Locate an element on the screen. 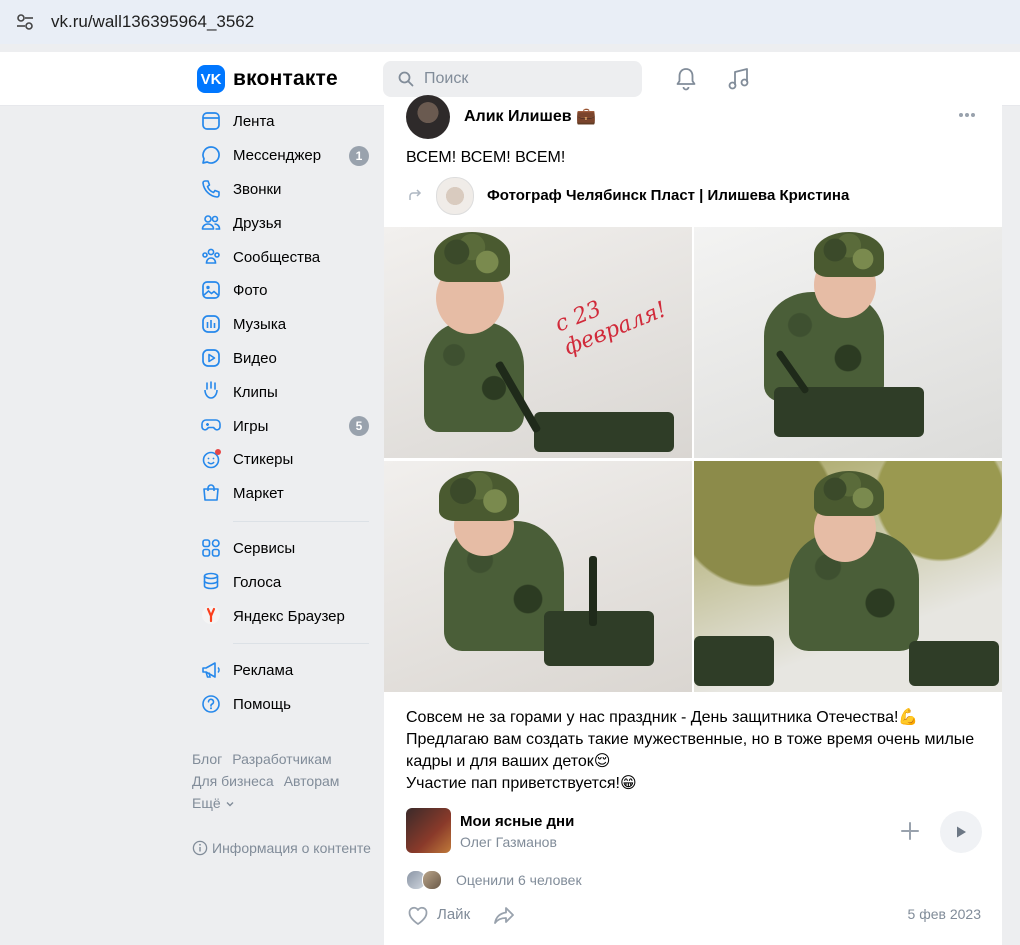 The height and width of the screenshot is (945, 1020). liker-avatar is located at coordinates (432, 880).